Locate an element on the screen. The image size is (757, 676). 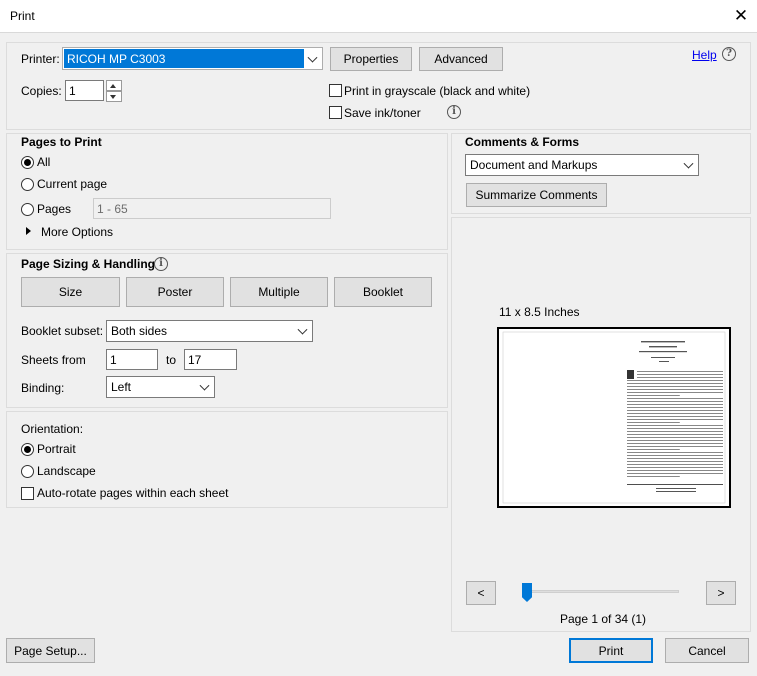
save-ink-label: Save ink/toner is located at coordinates (382, 113).